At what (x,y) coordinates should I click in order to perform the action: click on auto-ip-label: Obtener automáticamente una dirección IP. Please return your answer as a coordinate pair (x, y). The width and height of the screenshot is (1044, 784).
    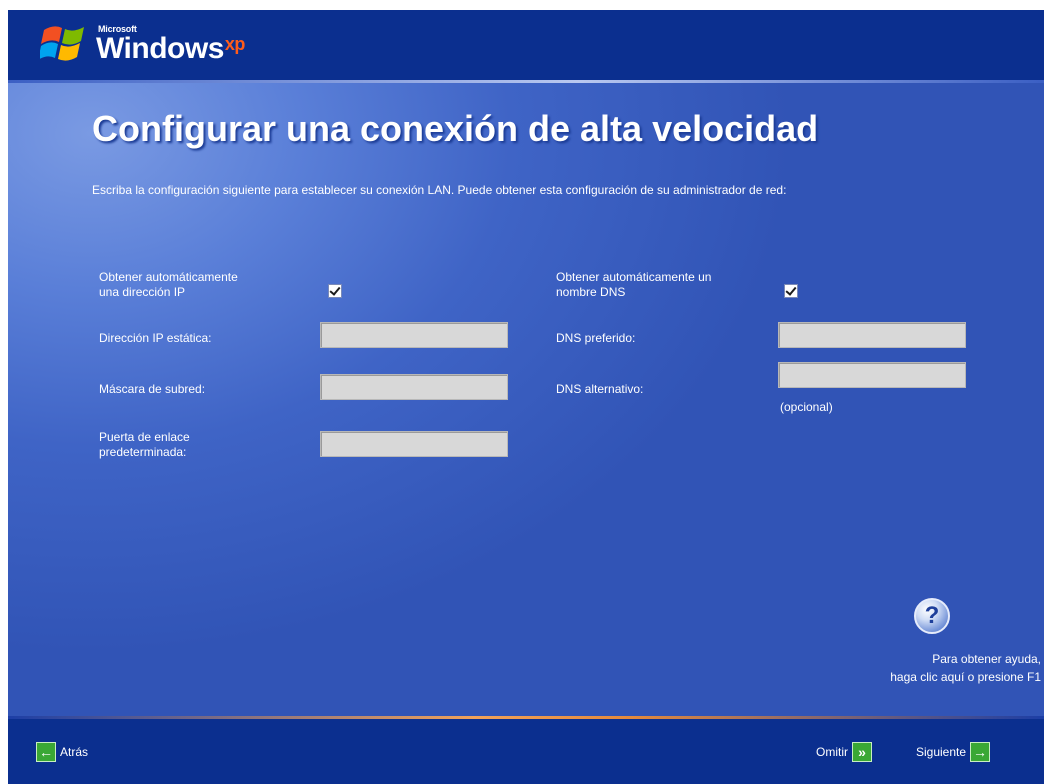
    Looking at the image, I should click on (168, 285).